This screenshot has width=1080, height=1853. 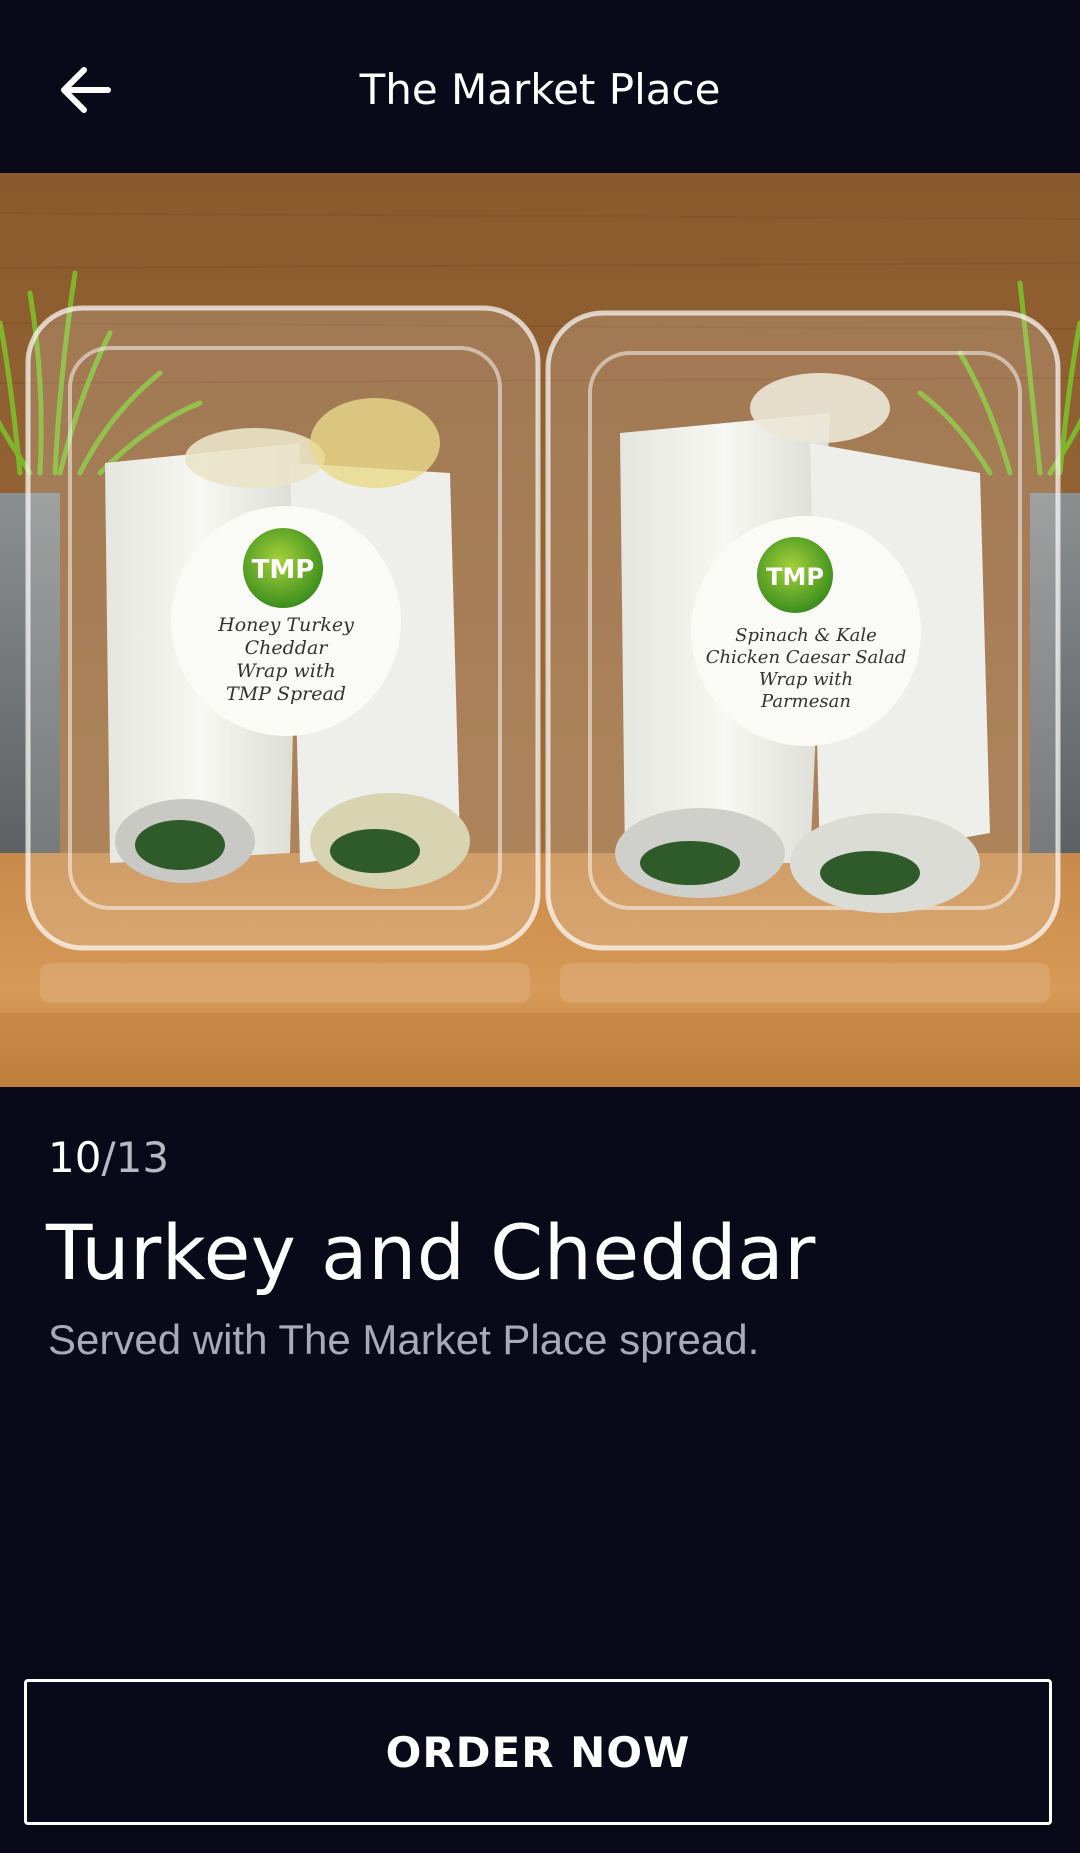 I want to click on item-counter: 10/13, so click(x=108, y=1158).